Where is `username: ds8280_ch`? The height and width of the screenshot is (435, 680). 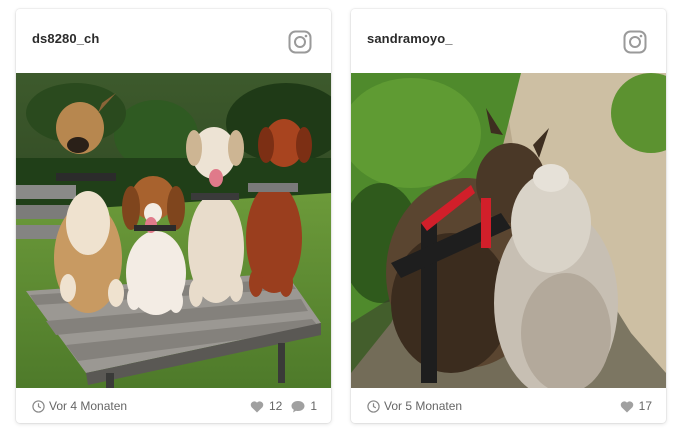 username: ds8280_ch is located at coordinates (65, 38).